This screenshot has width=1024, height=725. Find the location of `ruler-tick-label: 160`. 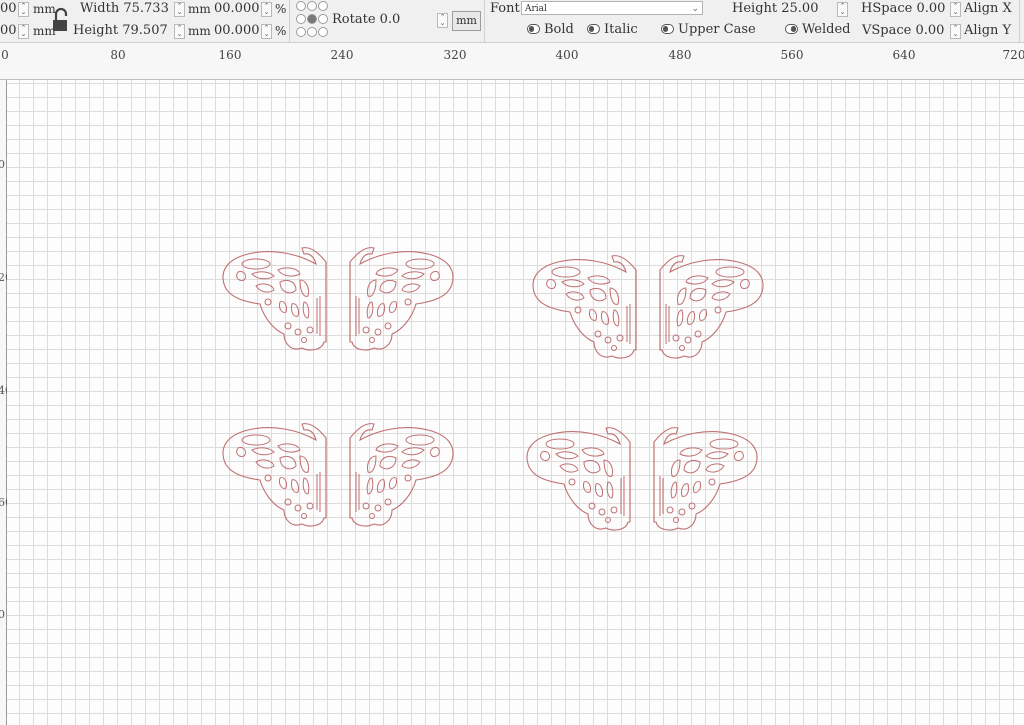

ruler-tick-label: 160 is located at coordinates (230, 55).